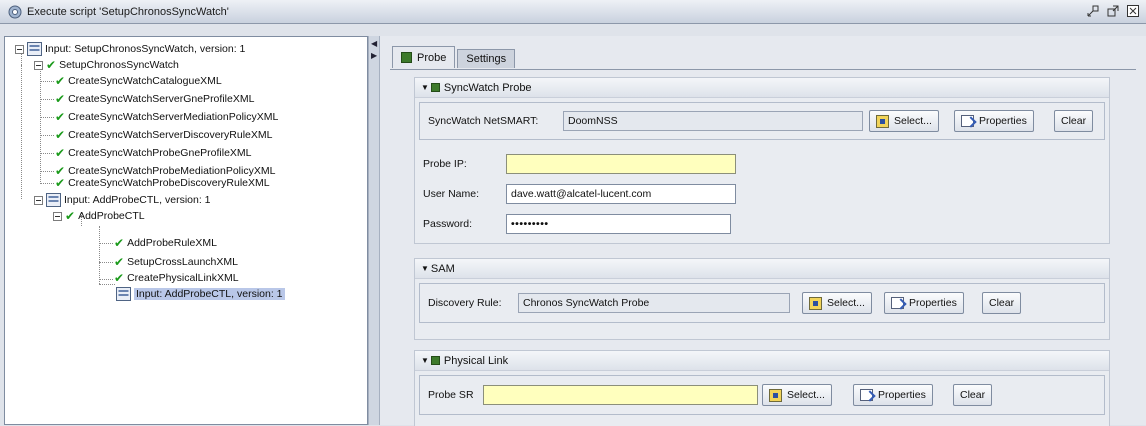 This screenshot has width=1146, height=426. Describe the element at coordinates (154, 99) in the screenshot. I see `tree-item-step: ✔ CreateSyncWatchServerGneProfileXML` at that location.